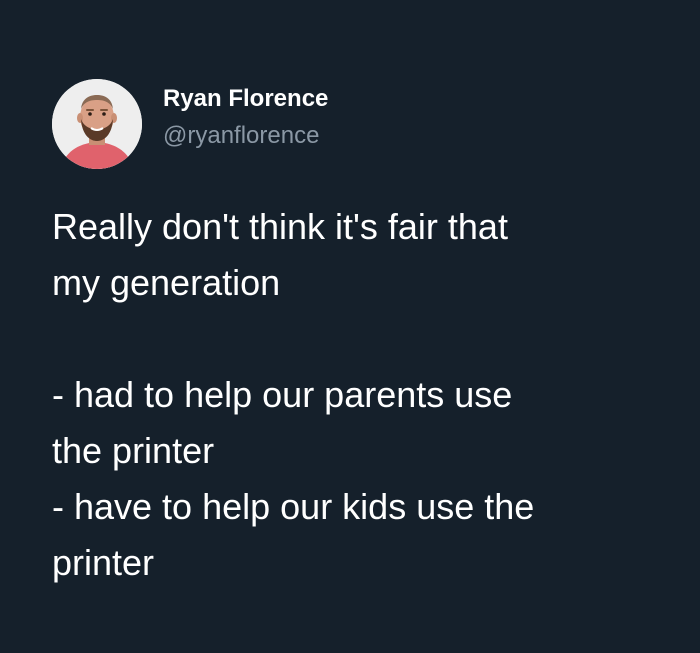 Image resolution: width=700 pixels, height=653 pixels. What do you see at coordinates (280, 226) in the screenshot?
I see `tweet-line: Really don't think it's fair that` at bounding box center [280, 226].